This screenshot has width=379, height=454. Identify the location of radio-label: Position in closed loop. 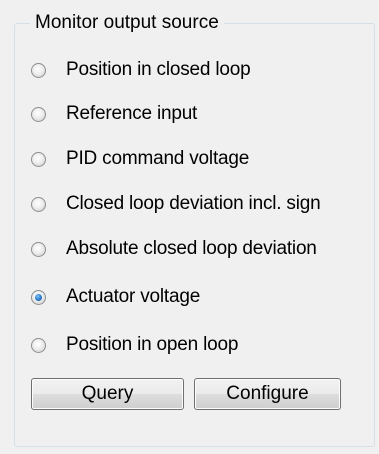
(158, 69).